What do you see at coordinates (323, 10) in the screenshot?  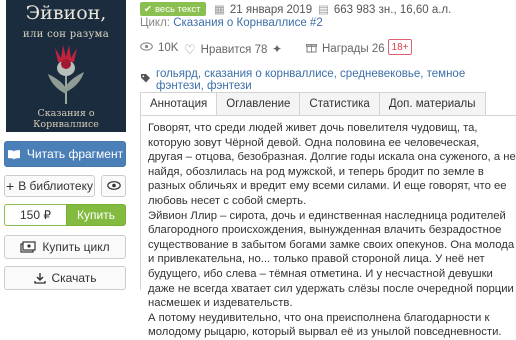 I see `document-icon: ▤` at bounding box center [323, 10].